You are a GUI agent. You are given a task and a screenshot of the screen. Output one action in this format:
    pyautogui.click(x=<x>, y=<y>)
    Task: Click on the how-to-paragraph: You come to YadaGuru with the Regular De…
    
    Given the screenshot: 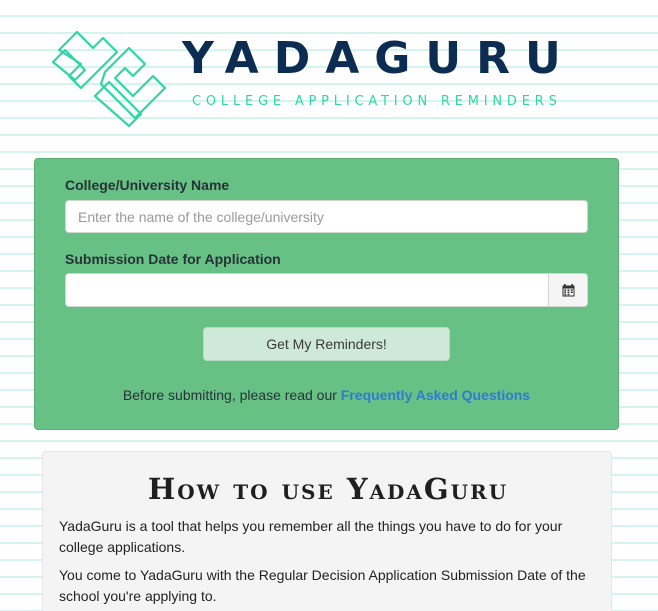 What is the action you would take?
    pyautogui.click(x=322, y=585)
    